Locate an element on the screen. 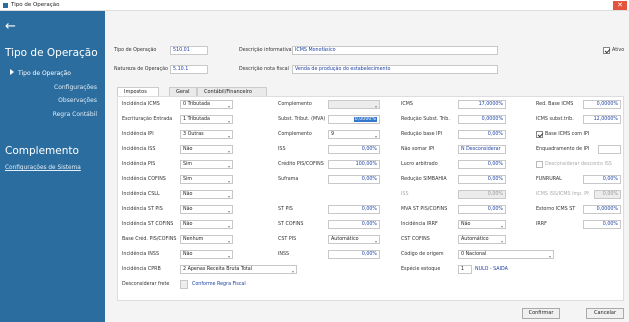 This screenshot has width=629, height=322. icms-iss-input: 0,00% is located at coordinates (607, 194).